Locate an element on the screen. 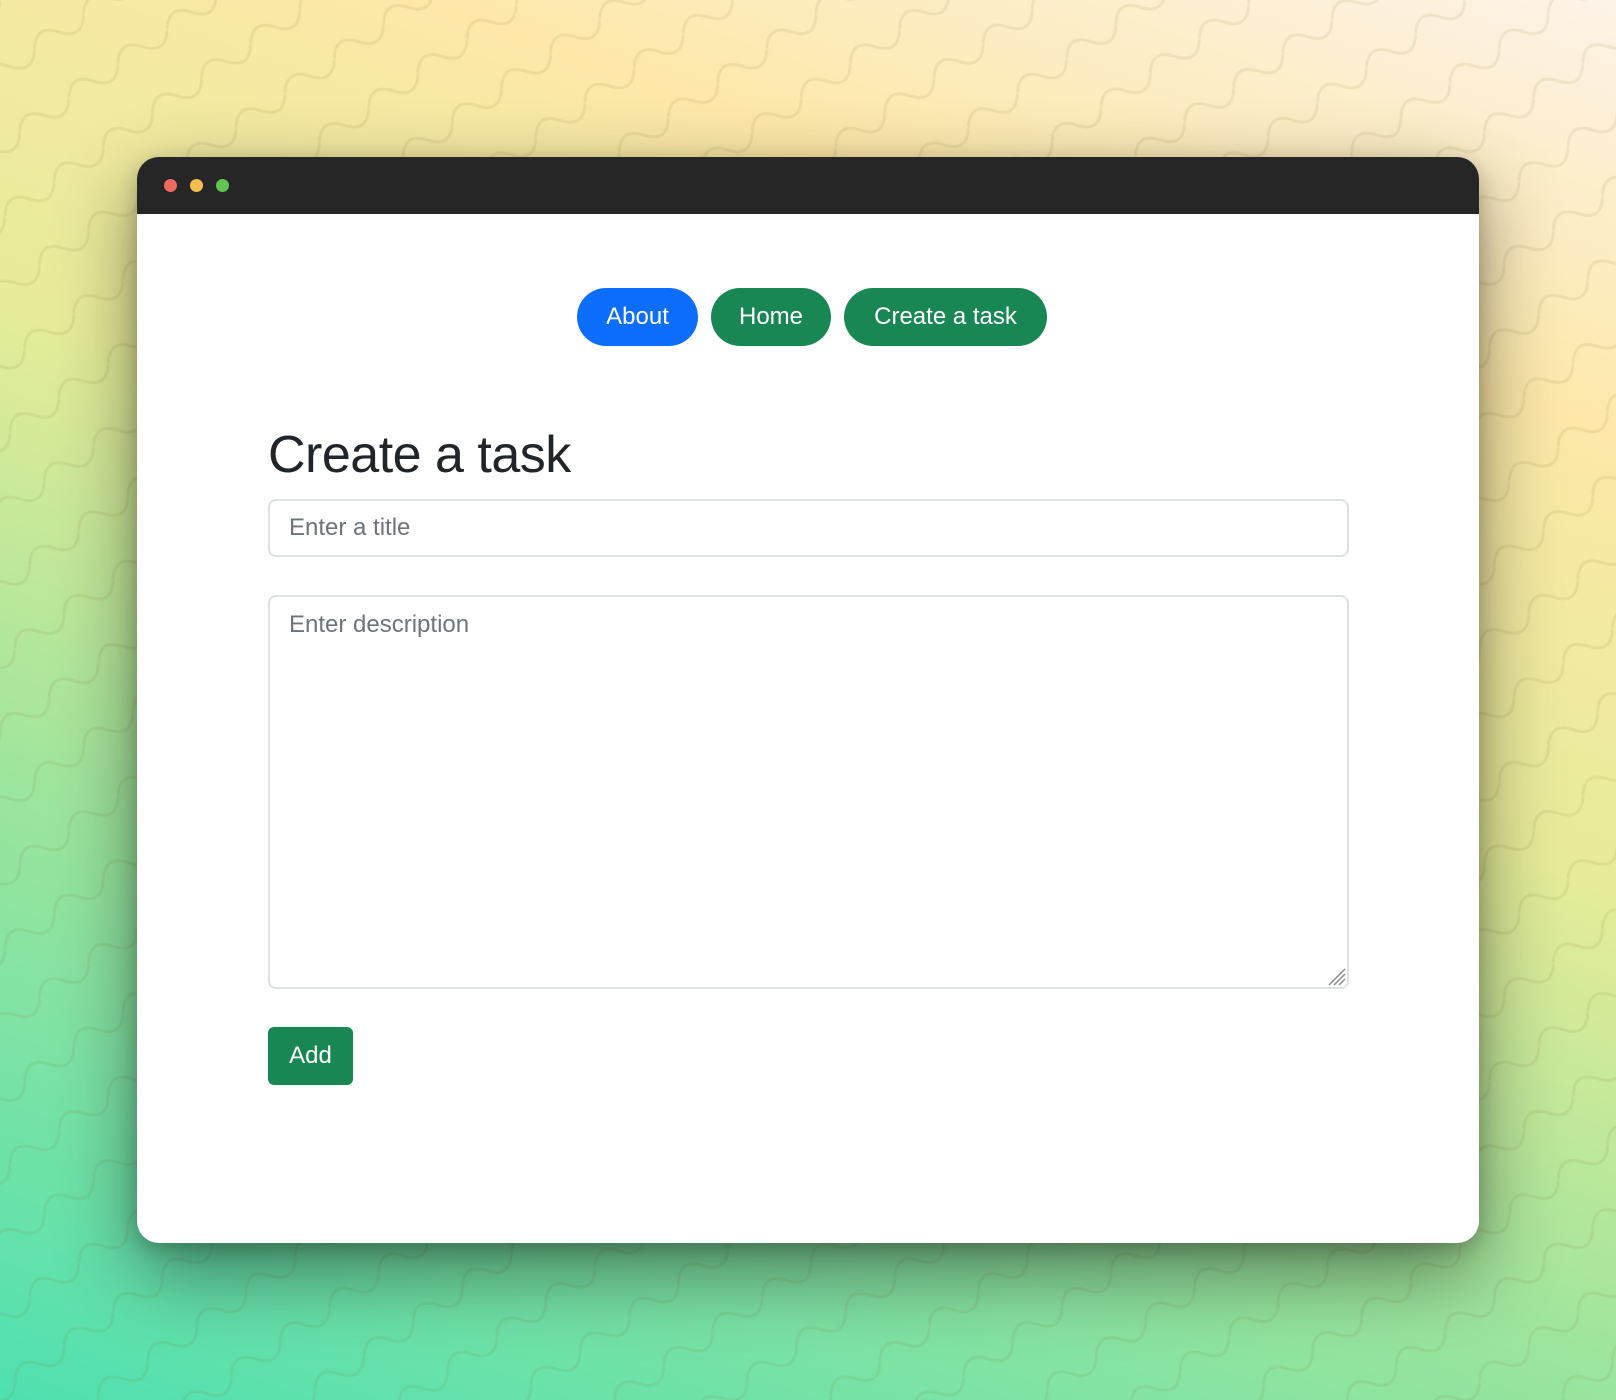  minimize-window-icon is located at coordinates (196, 185).